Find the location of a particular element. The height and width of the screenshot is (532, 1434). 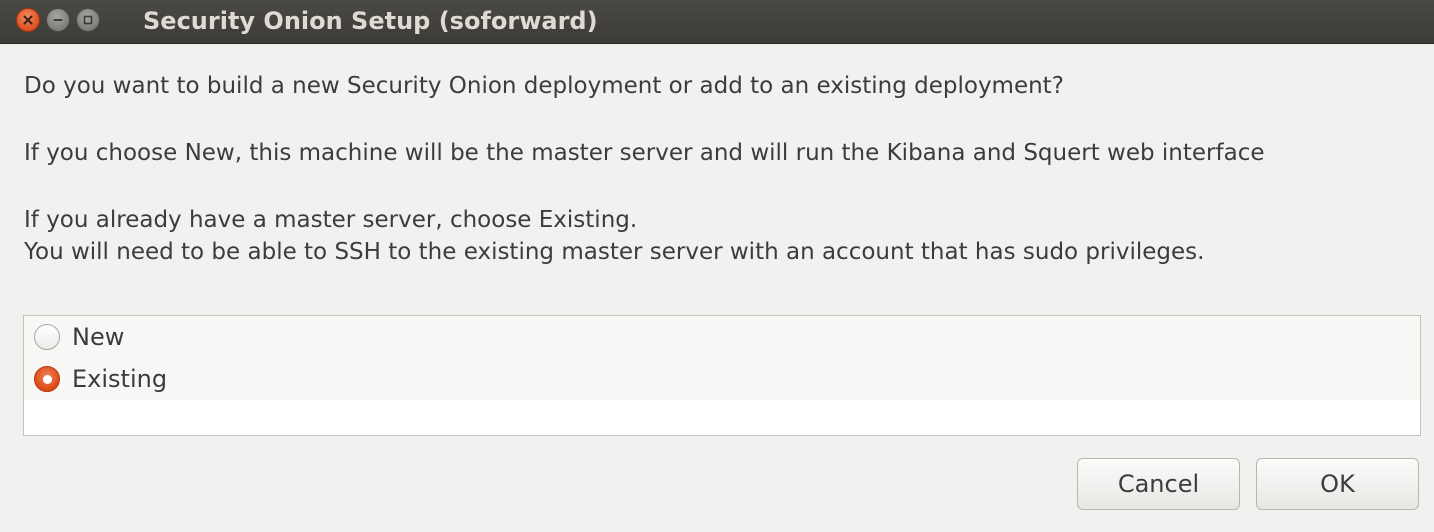

option-label: New is located at coordinates (98, 337).